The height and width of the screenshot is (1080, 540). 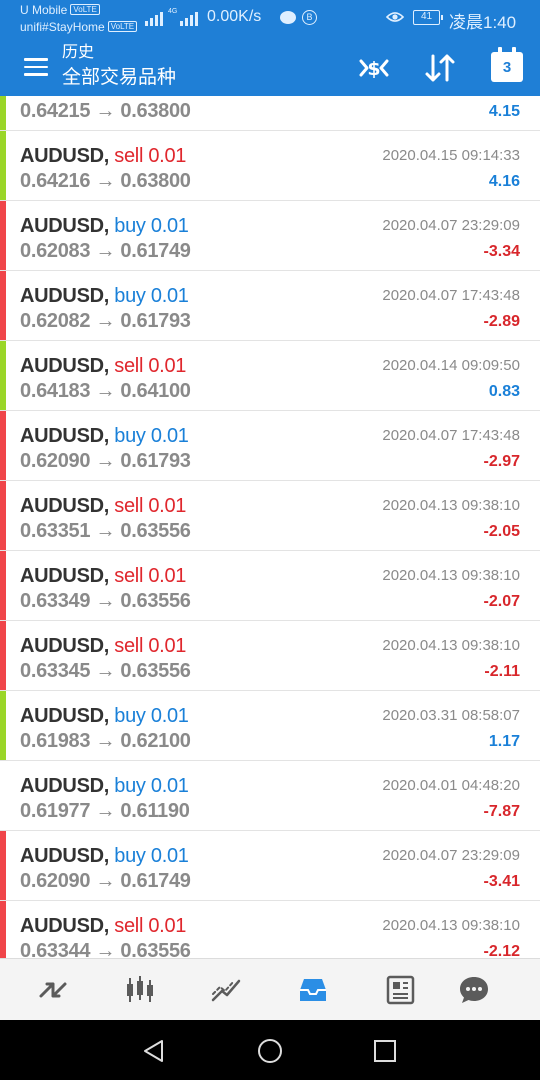 What do you see at coordinates (55, 181) in the screenshot?
I see `deal-open-price: 0.64216` at bounding box center [55, 181].